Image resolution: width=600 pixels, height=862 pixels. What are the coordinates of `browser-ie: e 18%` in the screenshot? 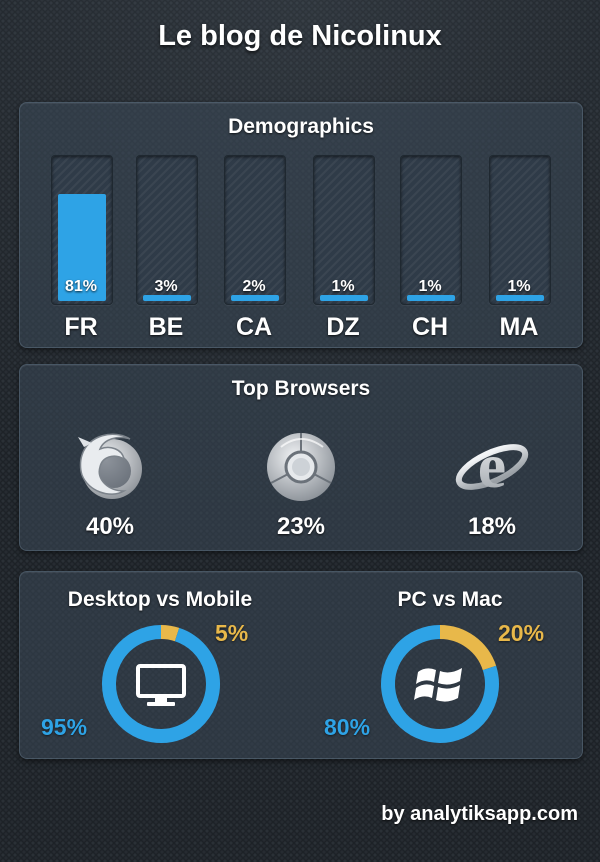 It's located at (492, 483).